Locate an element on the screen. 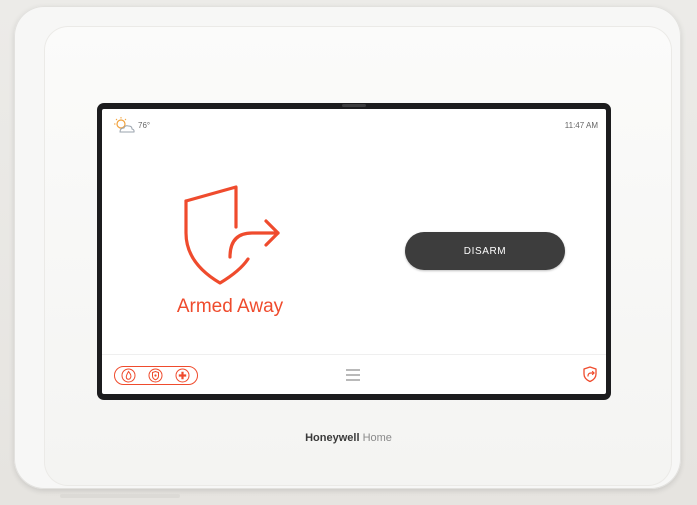 The height and width of the screenshot is (505, 697). clock: 11:47 AM is located at coordinates (581, 125).